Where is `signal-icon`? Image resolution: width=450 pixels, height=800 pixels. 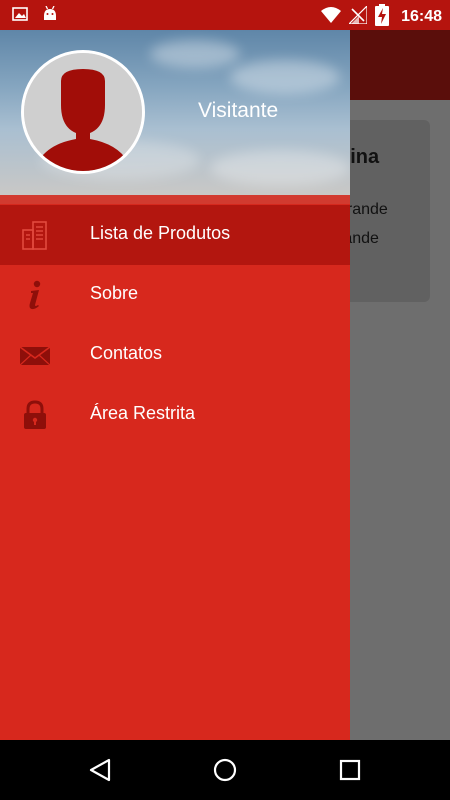 signal-icon is located at coordinates (357, 16).